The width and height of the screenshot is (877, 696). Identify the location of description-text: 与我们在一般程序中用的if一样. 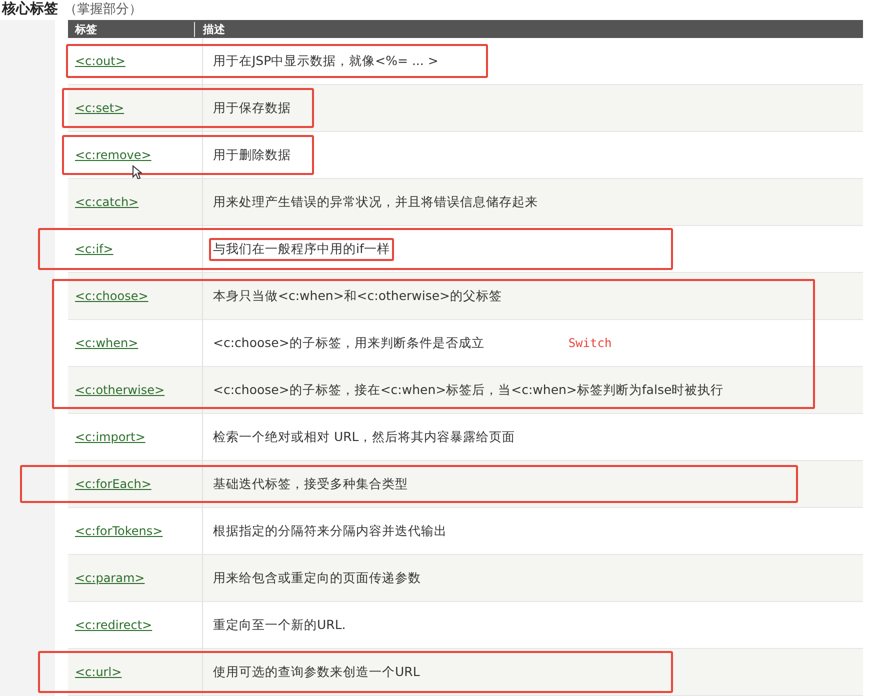
(301, 249).